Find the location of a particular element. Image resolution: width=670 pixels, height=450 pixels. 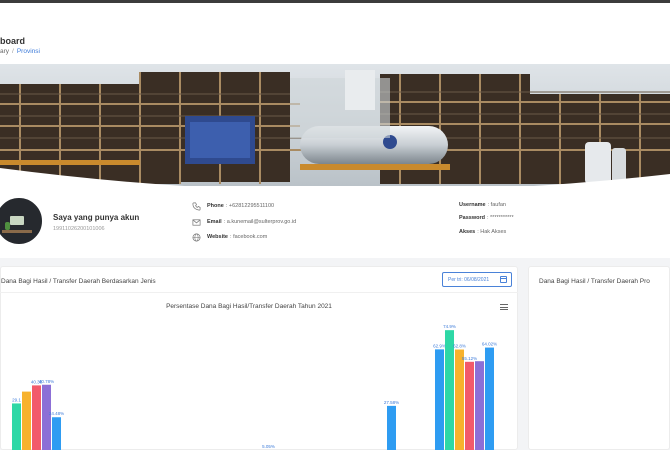

contact-label: Website is located at coordinates (217, 237).